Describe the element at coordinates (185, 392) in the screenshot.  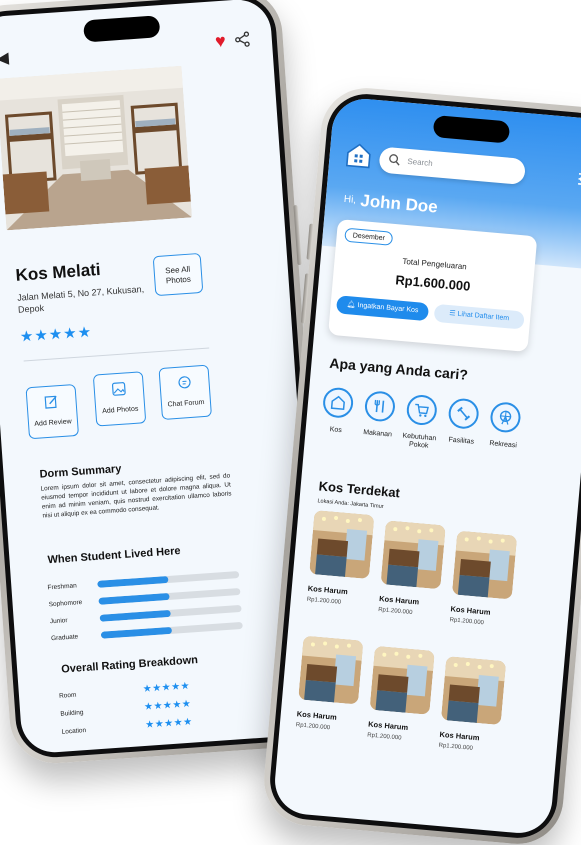
I see `chat-forum-button: Chat Forum` at that location.